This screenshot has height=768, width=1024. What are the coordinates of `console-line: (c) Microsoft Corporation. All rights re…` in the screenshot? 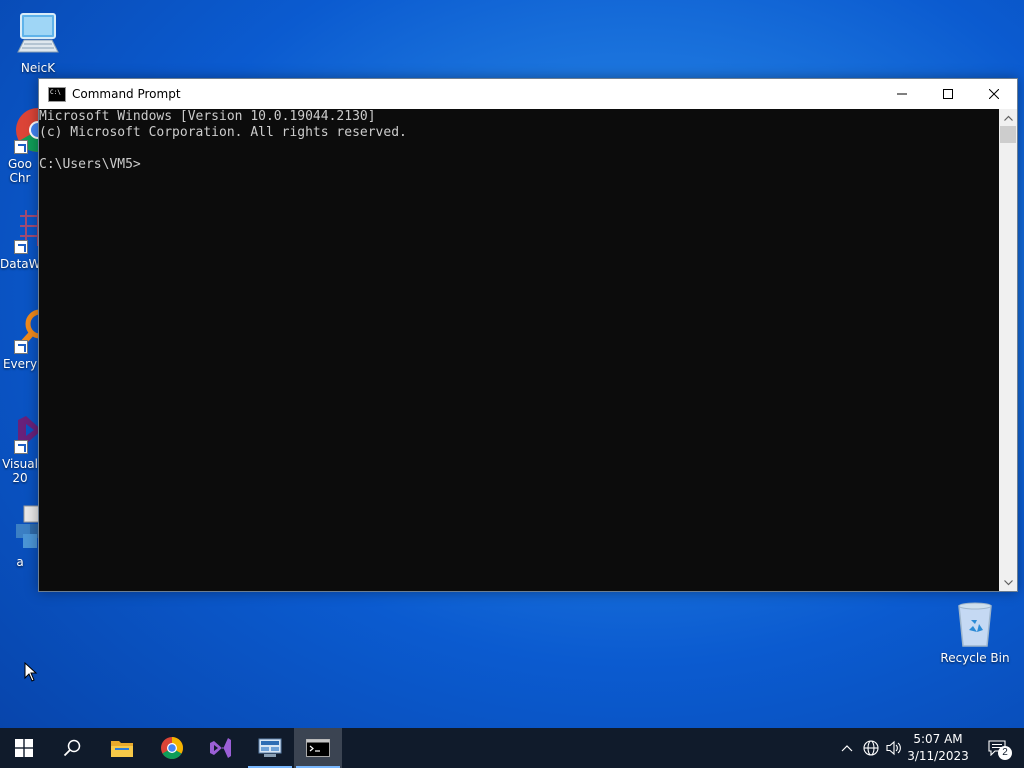 It's located at (223, 132).